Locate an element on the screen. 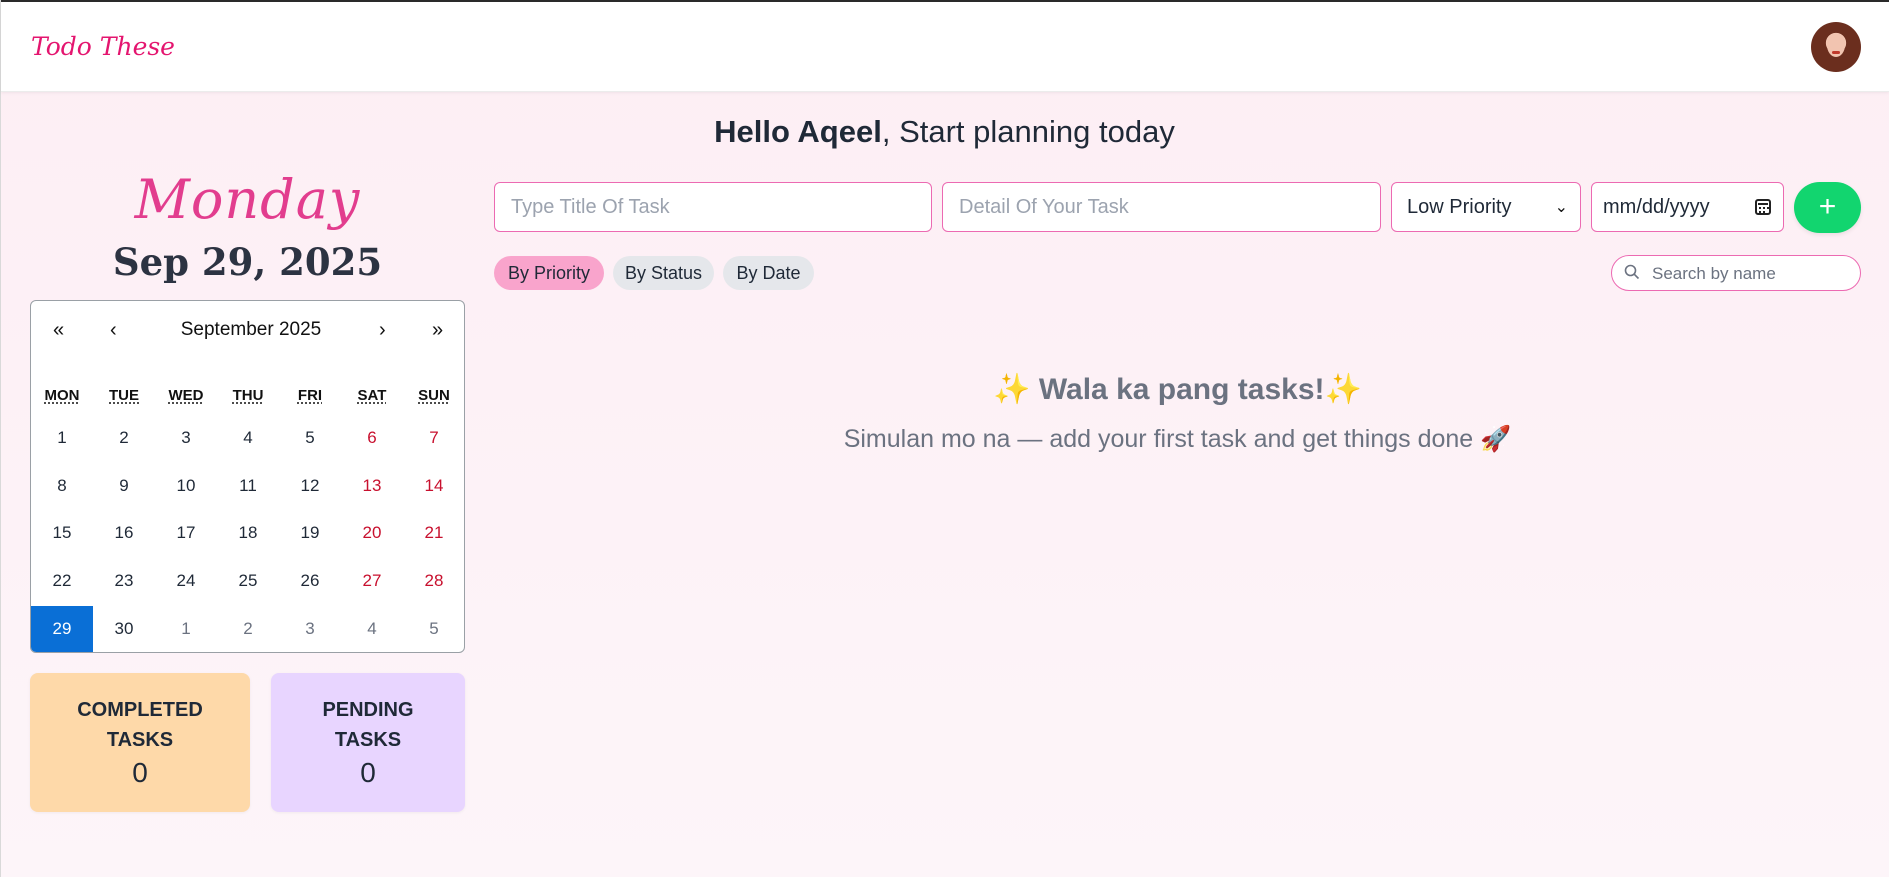 The width and height of the screenshot is (1889, 877). calendar-day: 12 is located at coordinates (310, 486).